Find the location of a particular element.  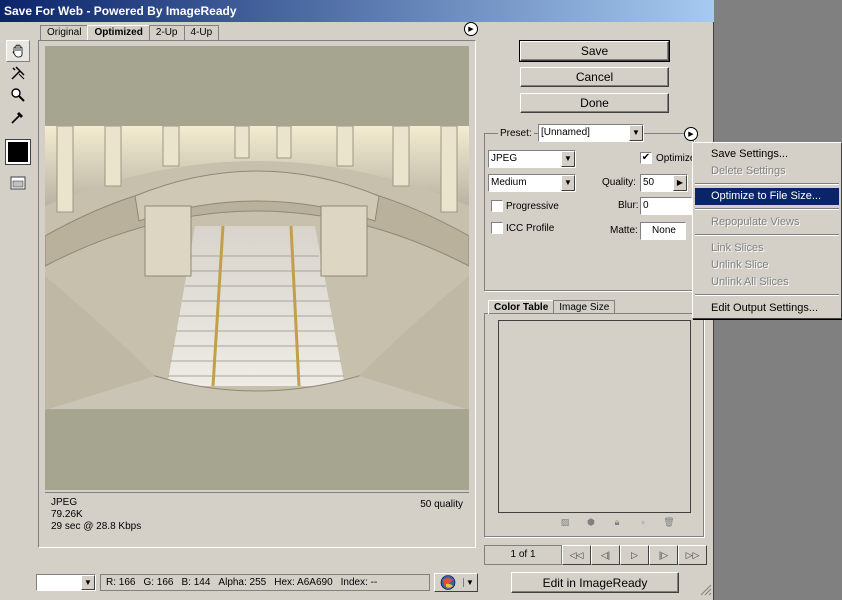

zoom-tool-button is located at coordinates (18, 95).